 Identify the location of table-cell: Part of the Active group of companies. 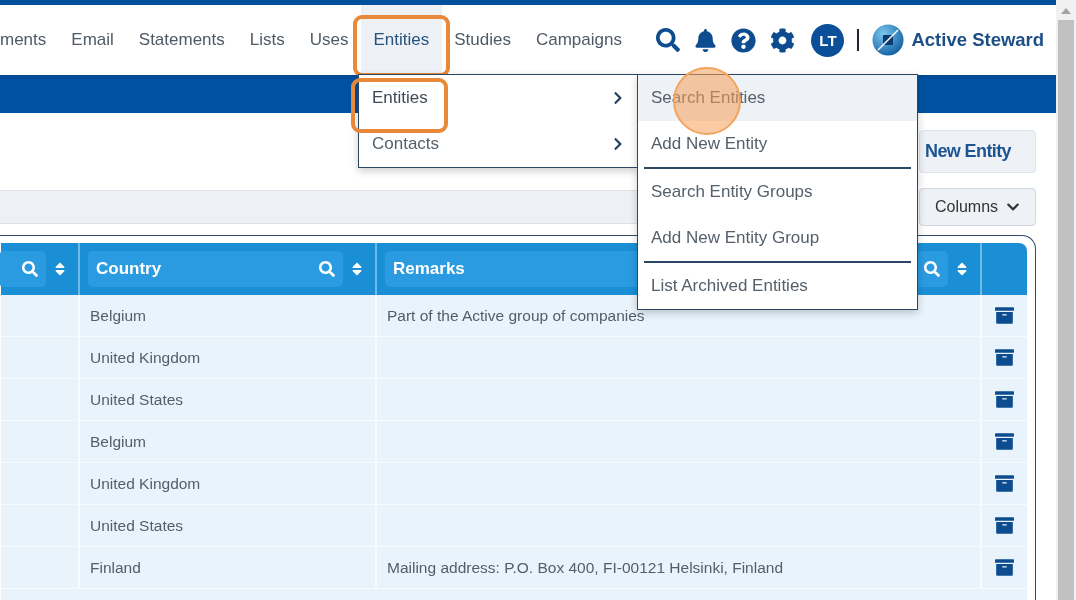
(516, 315).